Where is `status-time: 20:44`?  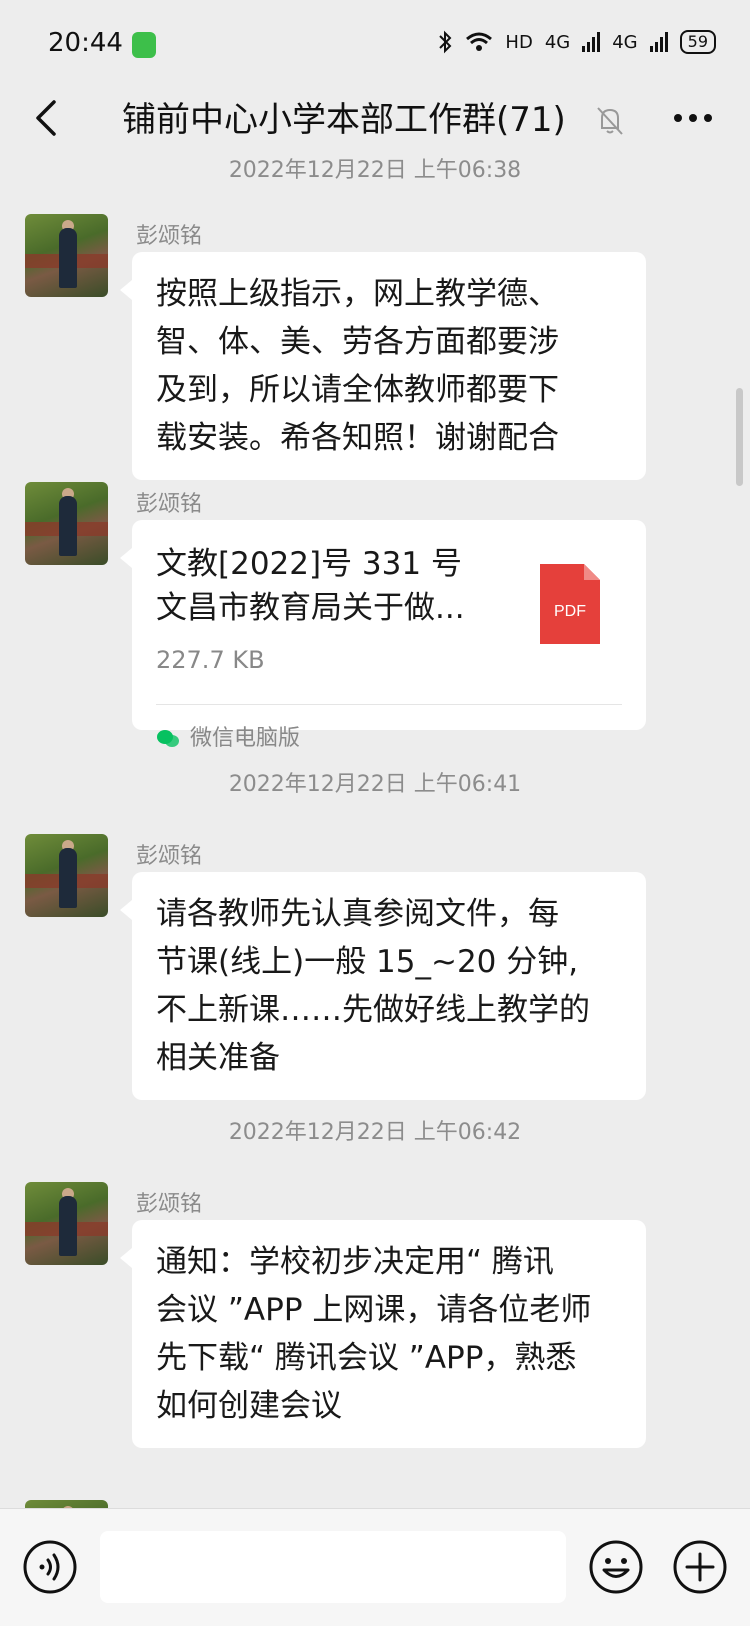
status-time: 20:44 is located at coordinates (85, 43).